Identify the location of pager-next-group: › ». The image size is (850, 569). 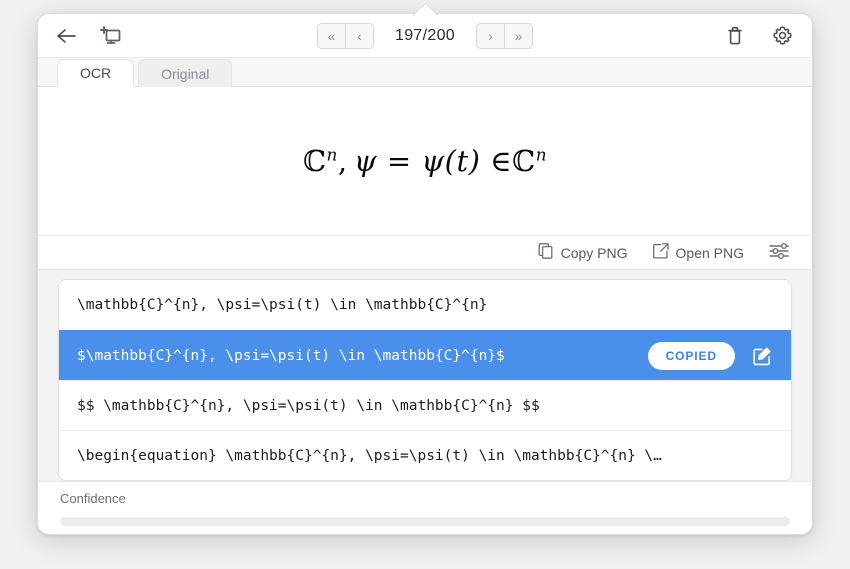
(504, 35).